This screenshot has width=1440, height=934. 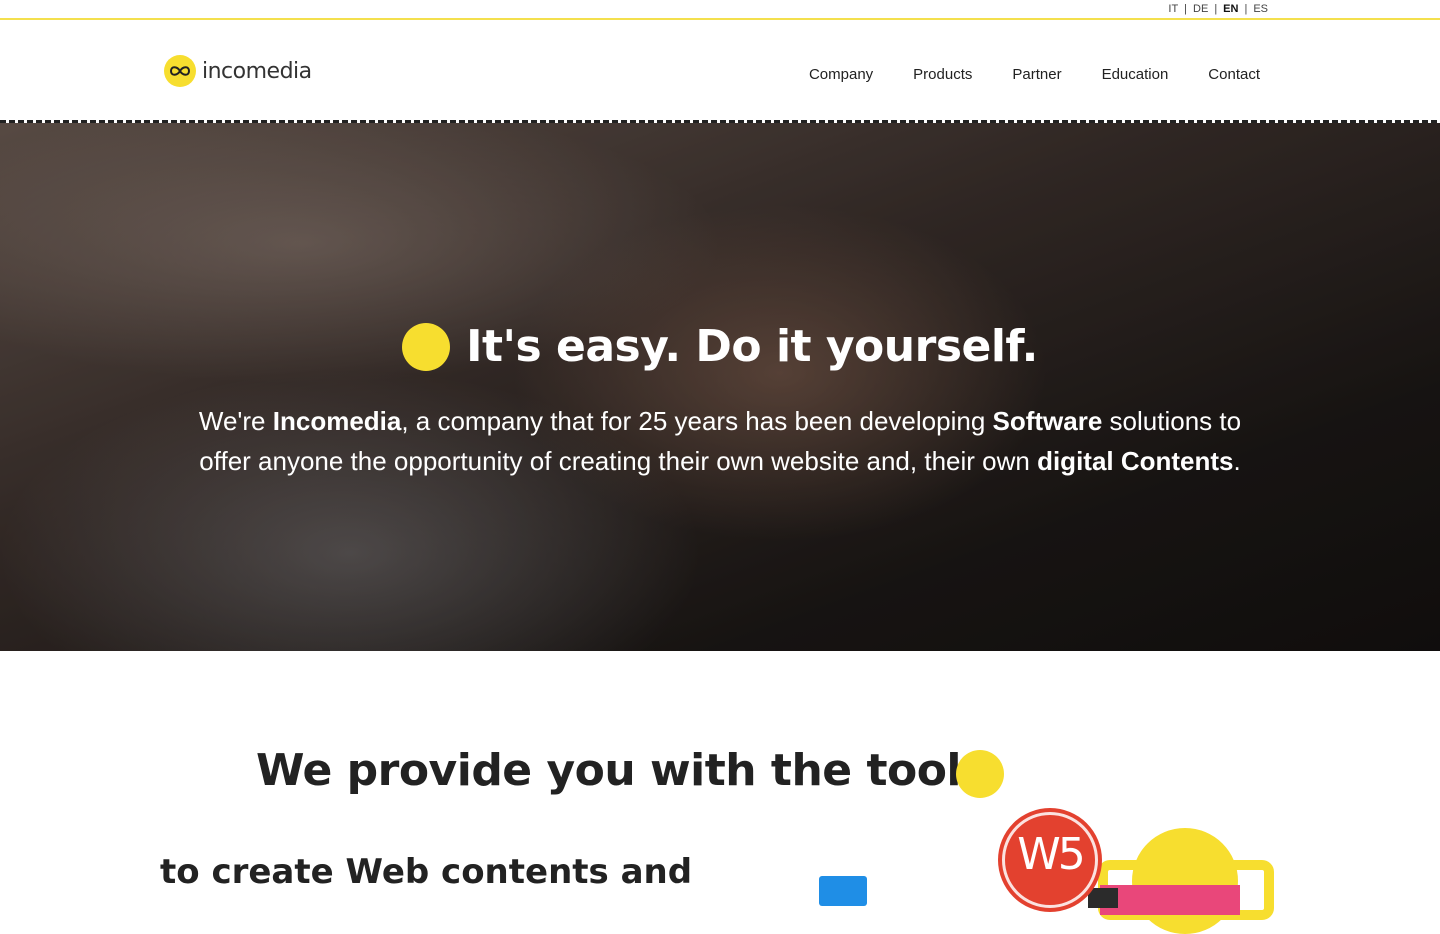 What do you see at coordinates (1047, 421) in the screenshot?
I see `hero-text-bold-software: Software` at bounding box center [1047, 421].